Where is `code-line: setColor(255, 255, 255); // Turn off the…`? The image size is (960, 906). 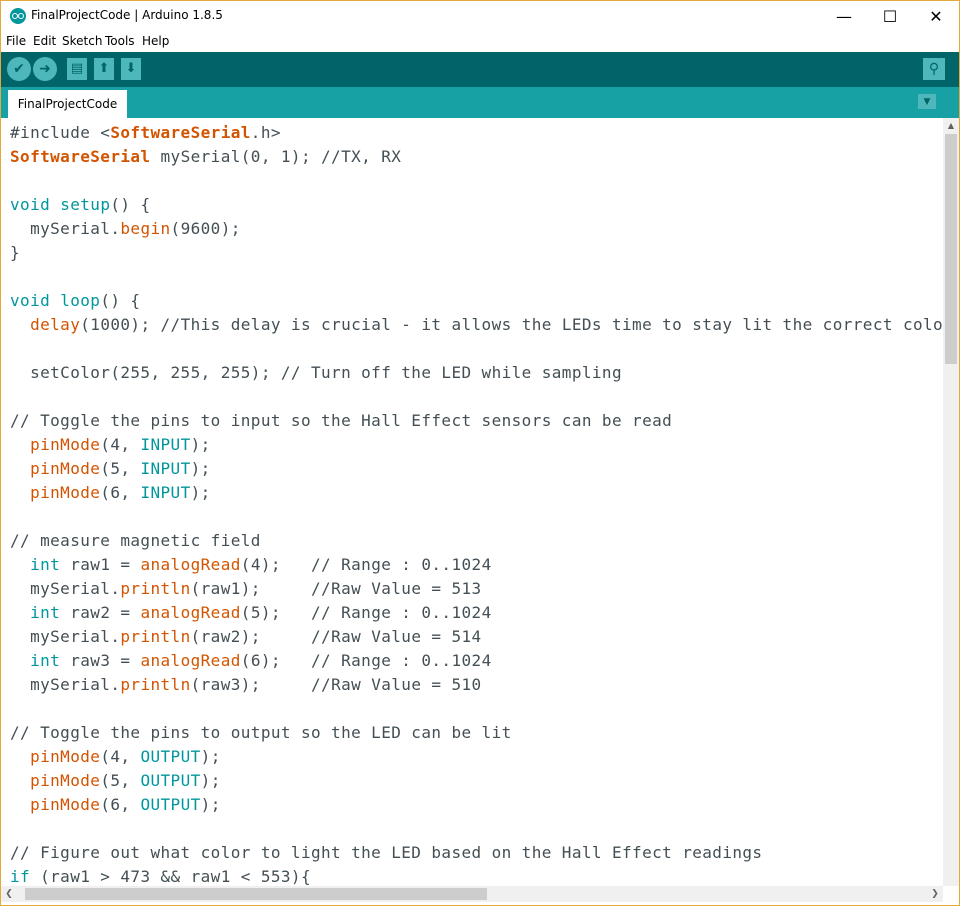
code-line: setColor(255, 255, 255); // Turn off the… is located at coordinates (476, 373).